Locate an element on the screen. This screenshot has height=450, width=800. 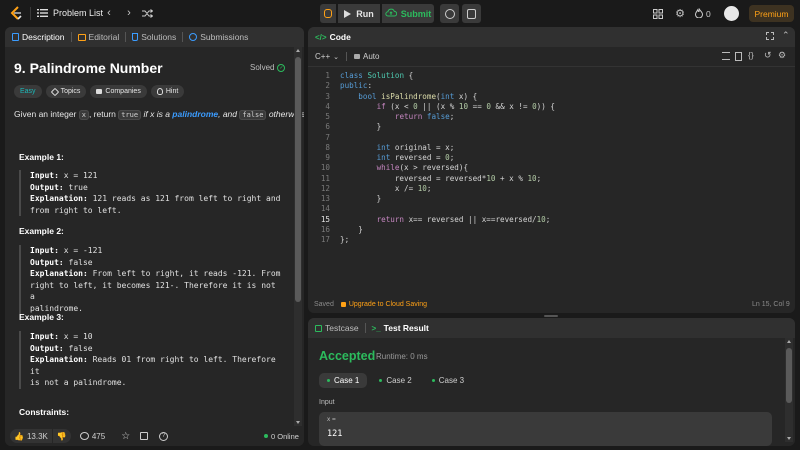
premium-button: Premium is located at coordinates (771, 13).